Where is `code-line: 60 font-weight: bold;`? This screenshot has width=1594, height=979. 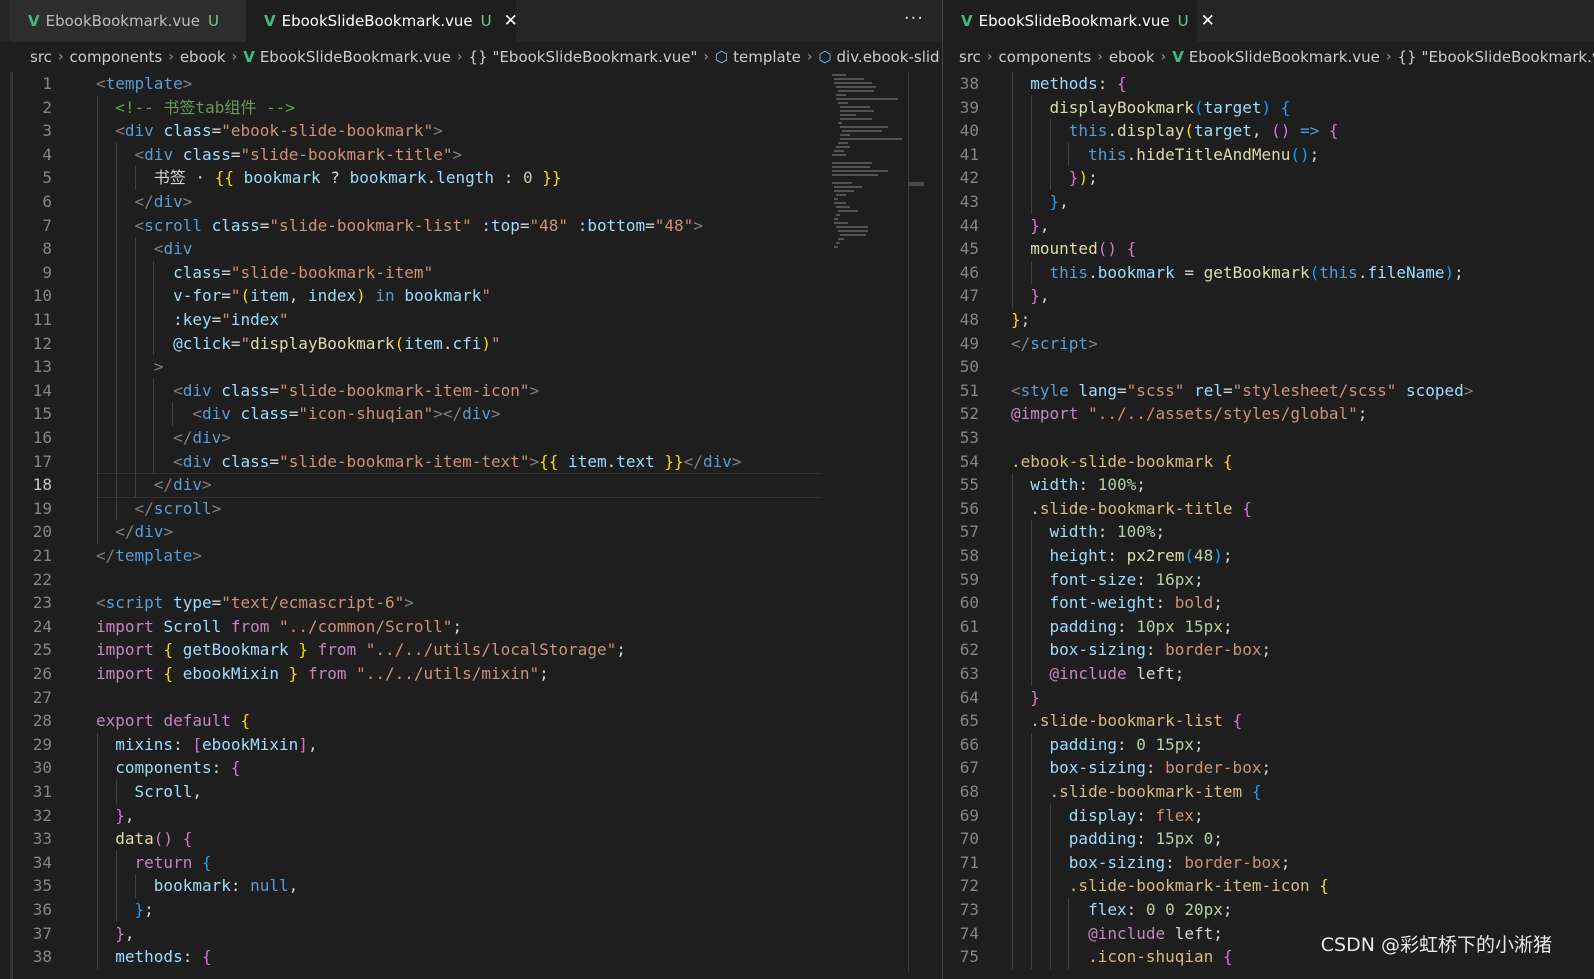
code-line: 60 font-weight: bold; is located at coordinates (1268, 603).